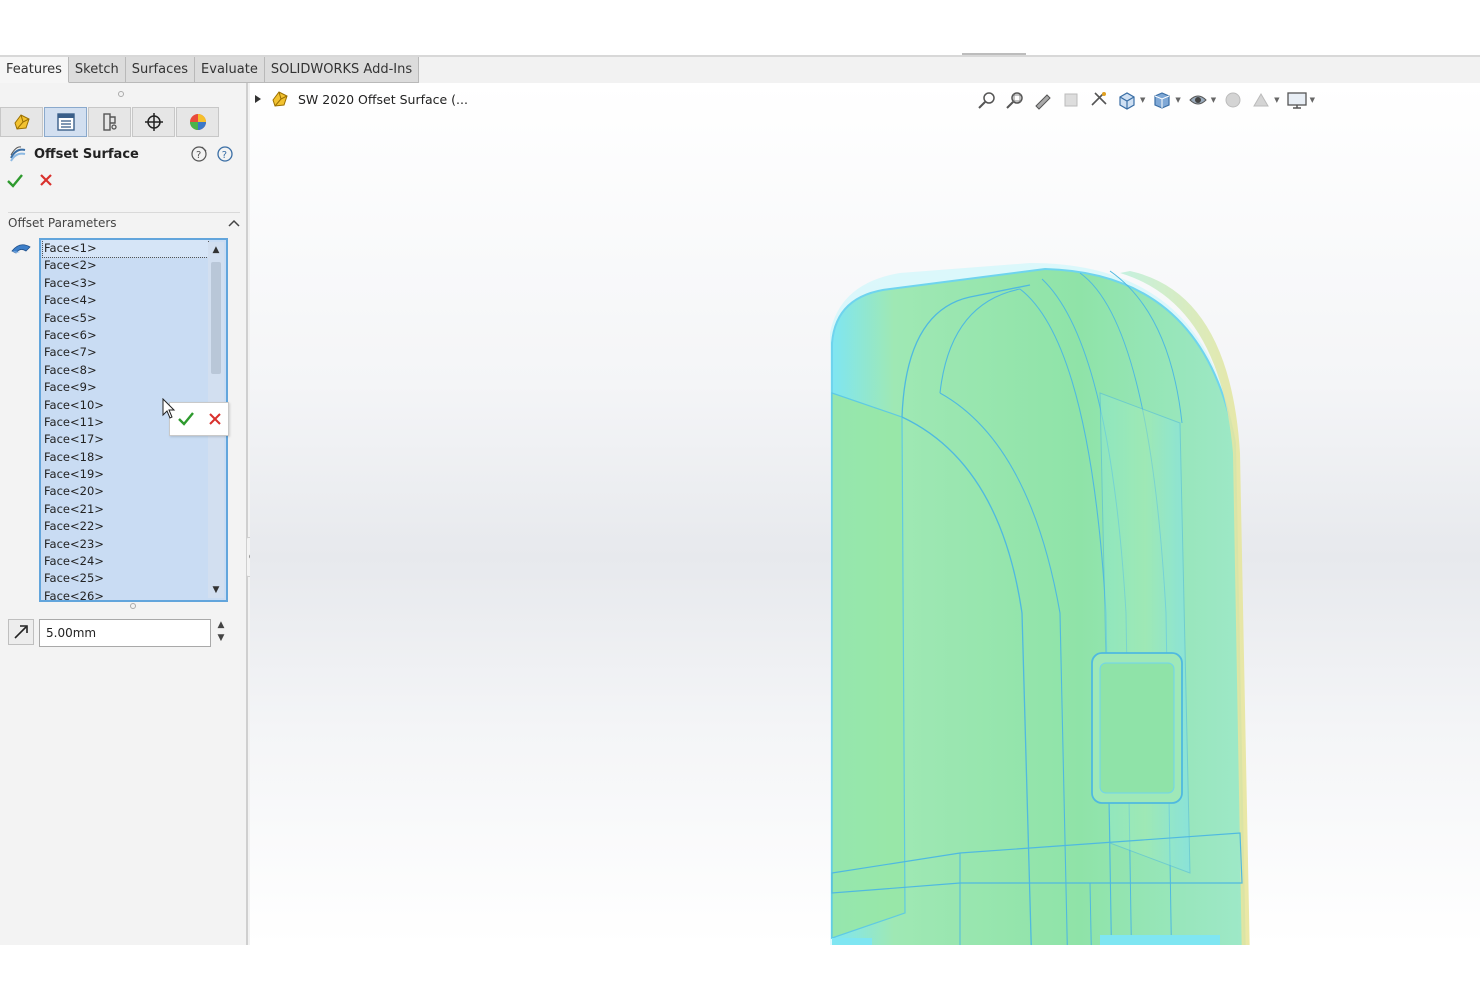 The height and width of the screenshot is (987, 1480). I want to click on crosshair-icon, so click(153, 122).